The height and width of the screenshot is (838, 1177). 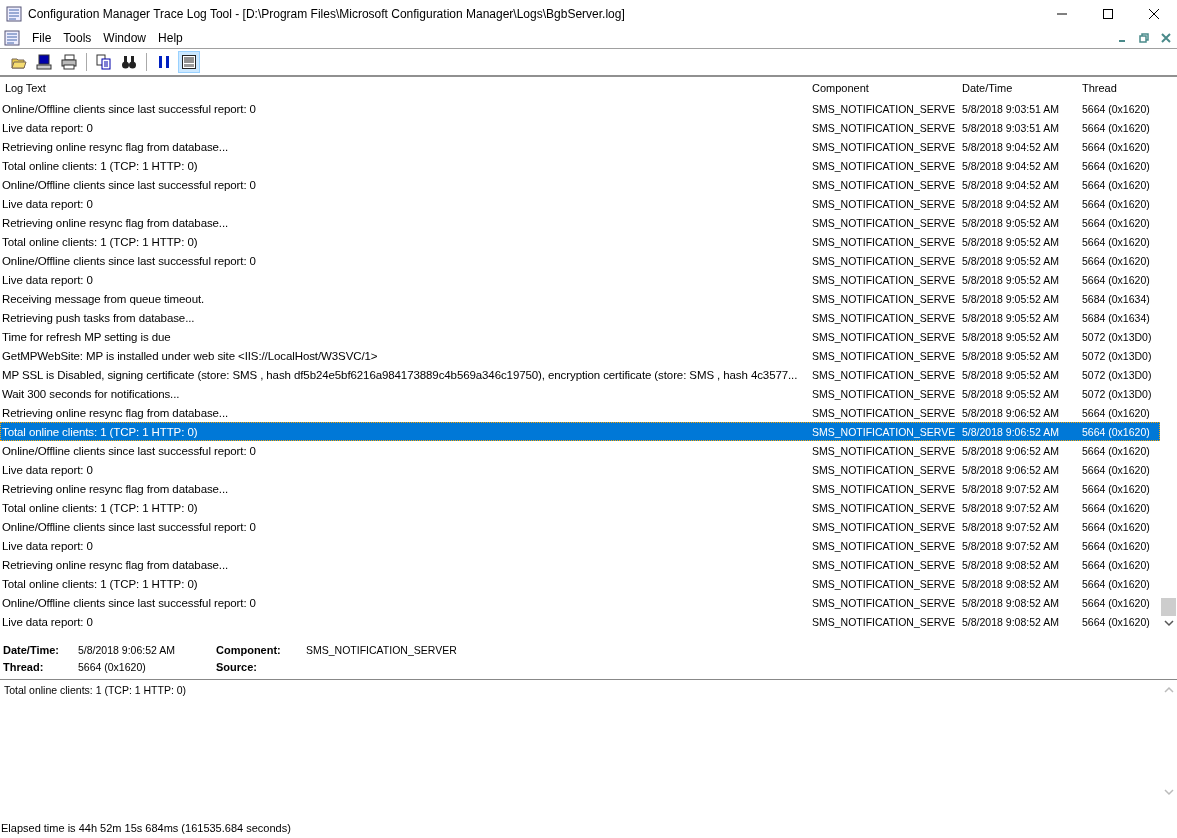 I want to click on thread-cell-text: 5684 (0x1634), so click(x=1116, y=317).